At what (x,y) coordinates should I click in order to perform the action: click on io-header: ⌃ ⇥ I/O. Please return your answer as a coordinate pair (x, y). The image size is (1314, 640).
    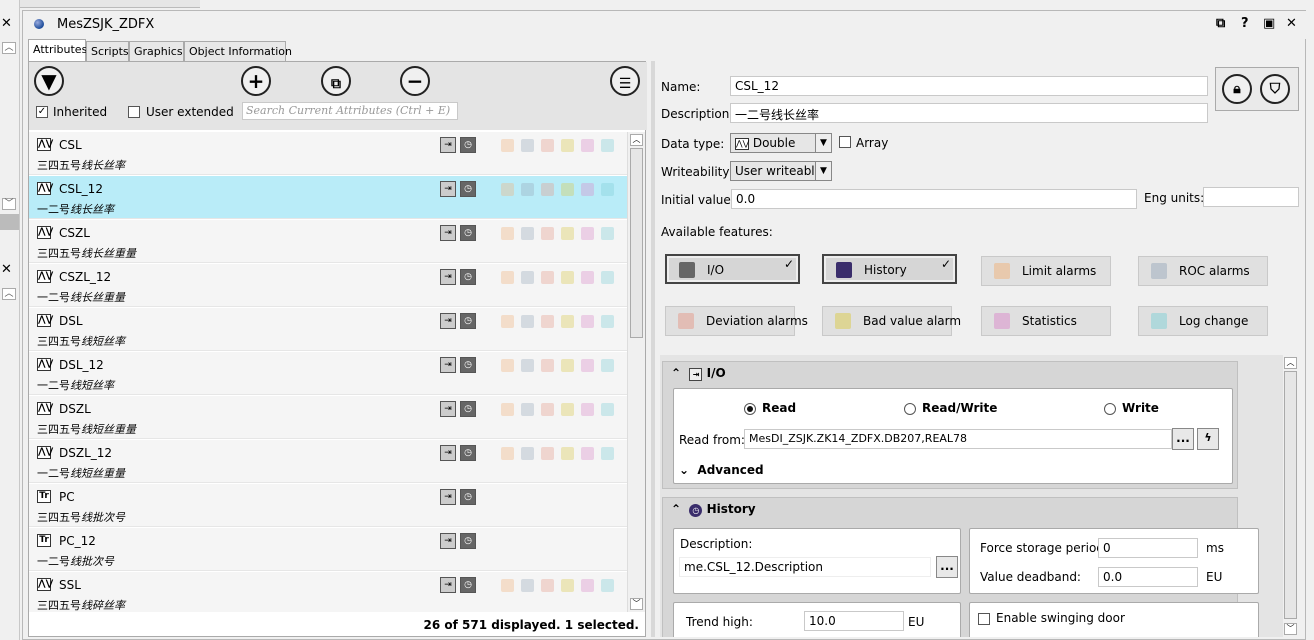
    Looking at the image, I should click on (698, 373).